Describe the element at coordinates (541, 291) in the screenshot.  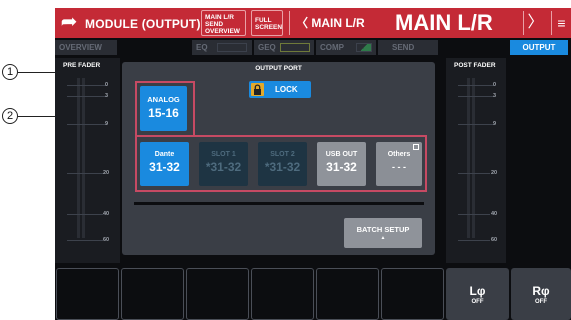
I see `r-phase-label: Rφ` at that location.